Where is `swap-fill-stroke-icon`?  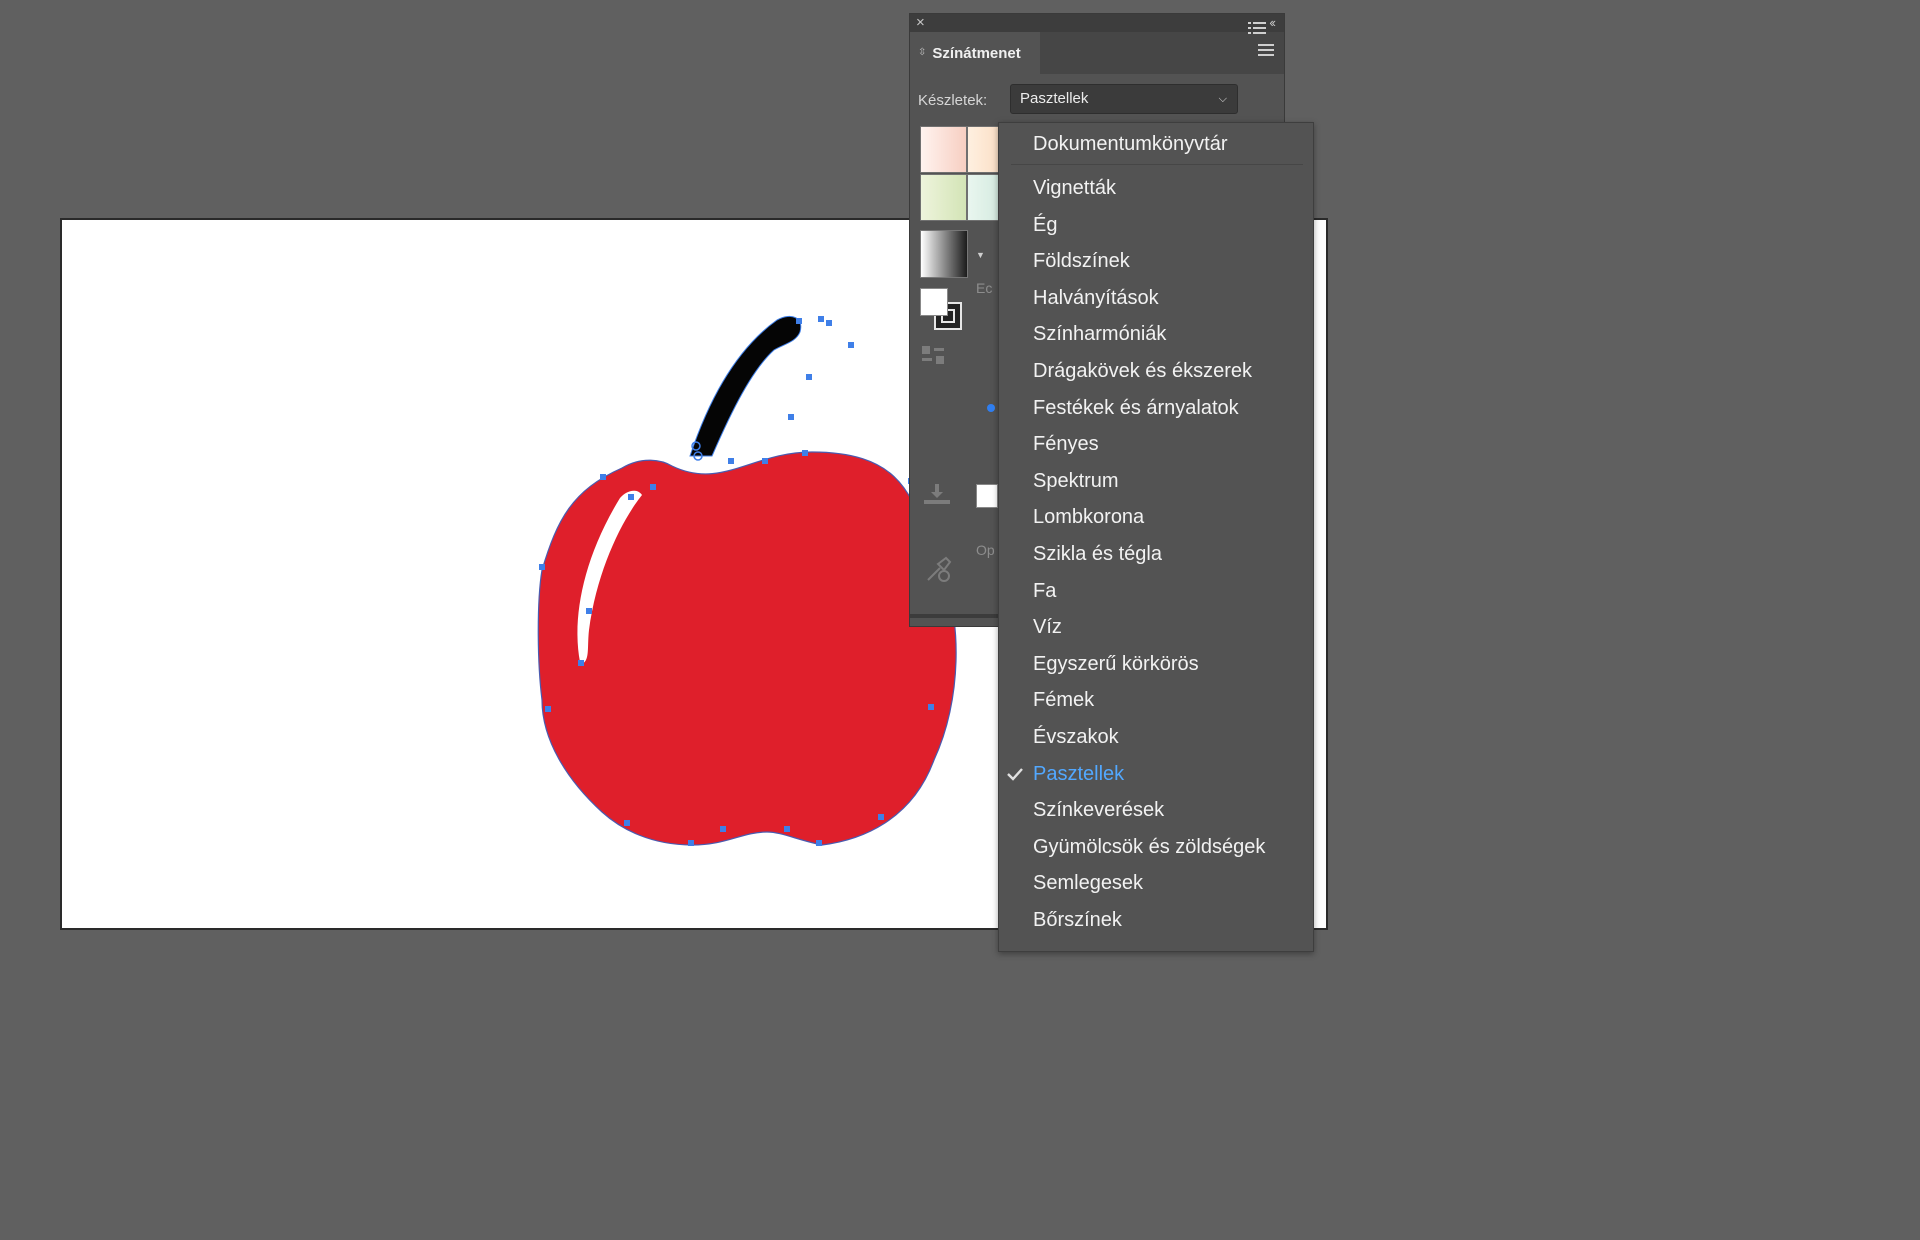 swap-fill-stroke-icon is located at coordinates (935, 358).